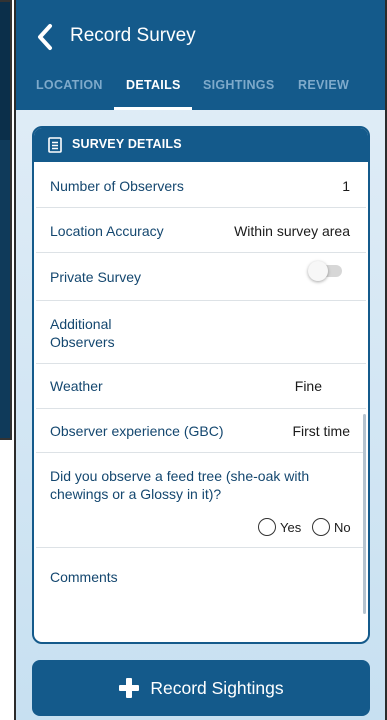 This screenshot has width=387, height=720. Describe the element at coordinates (201, 186) in the screenshot. I see `observers-row: Number of Observers 1` at that location.